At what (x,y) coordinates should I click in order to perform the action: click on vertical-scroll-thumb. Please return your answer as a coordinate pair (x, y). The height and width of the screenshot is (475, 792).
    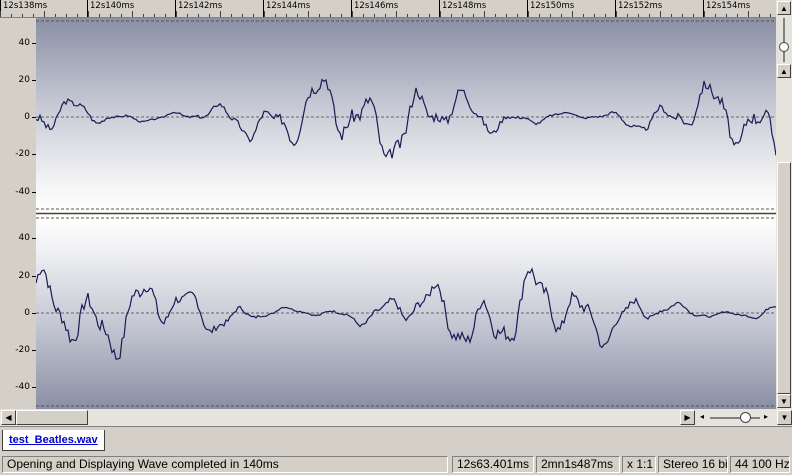
    Looking at the image, I should click on (784, 278).